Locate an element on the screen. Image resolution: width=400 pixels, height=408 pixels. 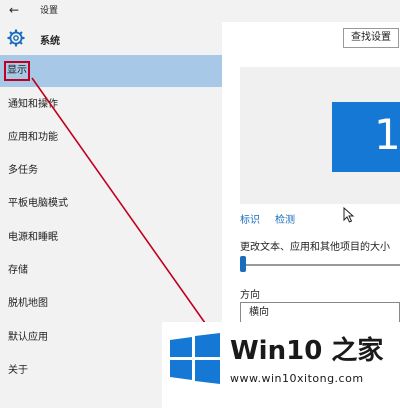
sidebar-item-label: 通知和操作 is located at coordinates (33, 104).